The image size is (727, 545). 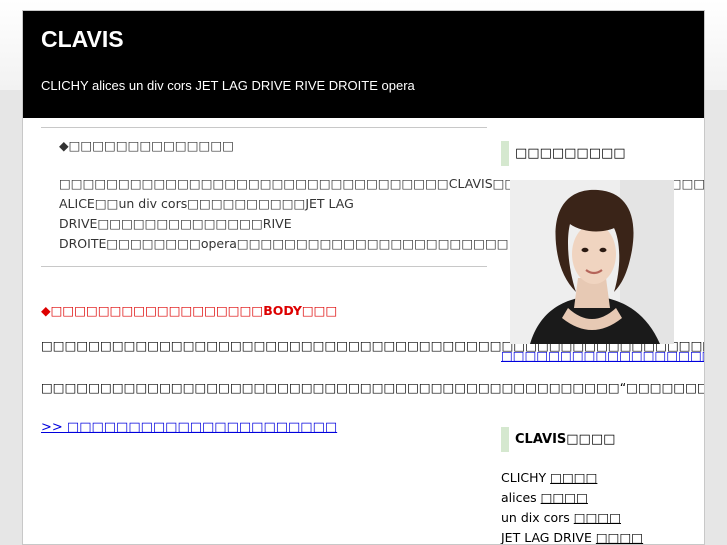 I want to click on brand-item: JET LAG DRIVE □□□□, so click(x=596, y=536).